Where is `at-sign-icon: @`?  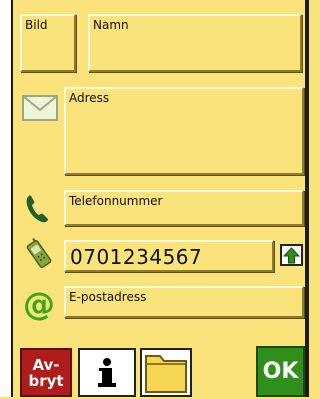
at-sign-icon: @ is located at coordinates (39, 304).